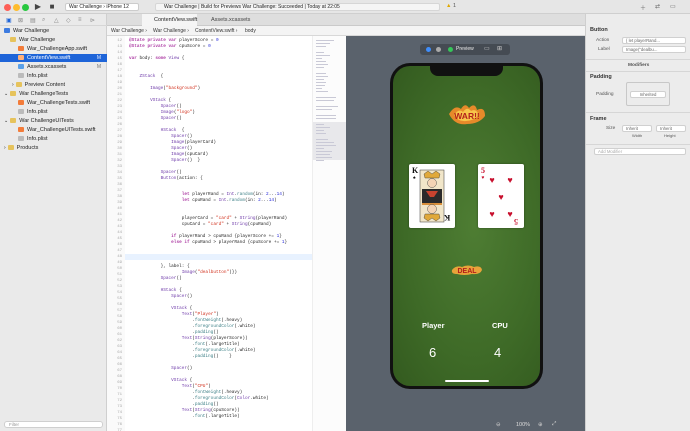  Describe the element at coordinates (20, 20) in the screenshot. I see `source-control-icon: ⊠` at that location.